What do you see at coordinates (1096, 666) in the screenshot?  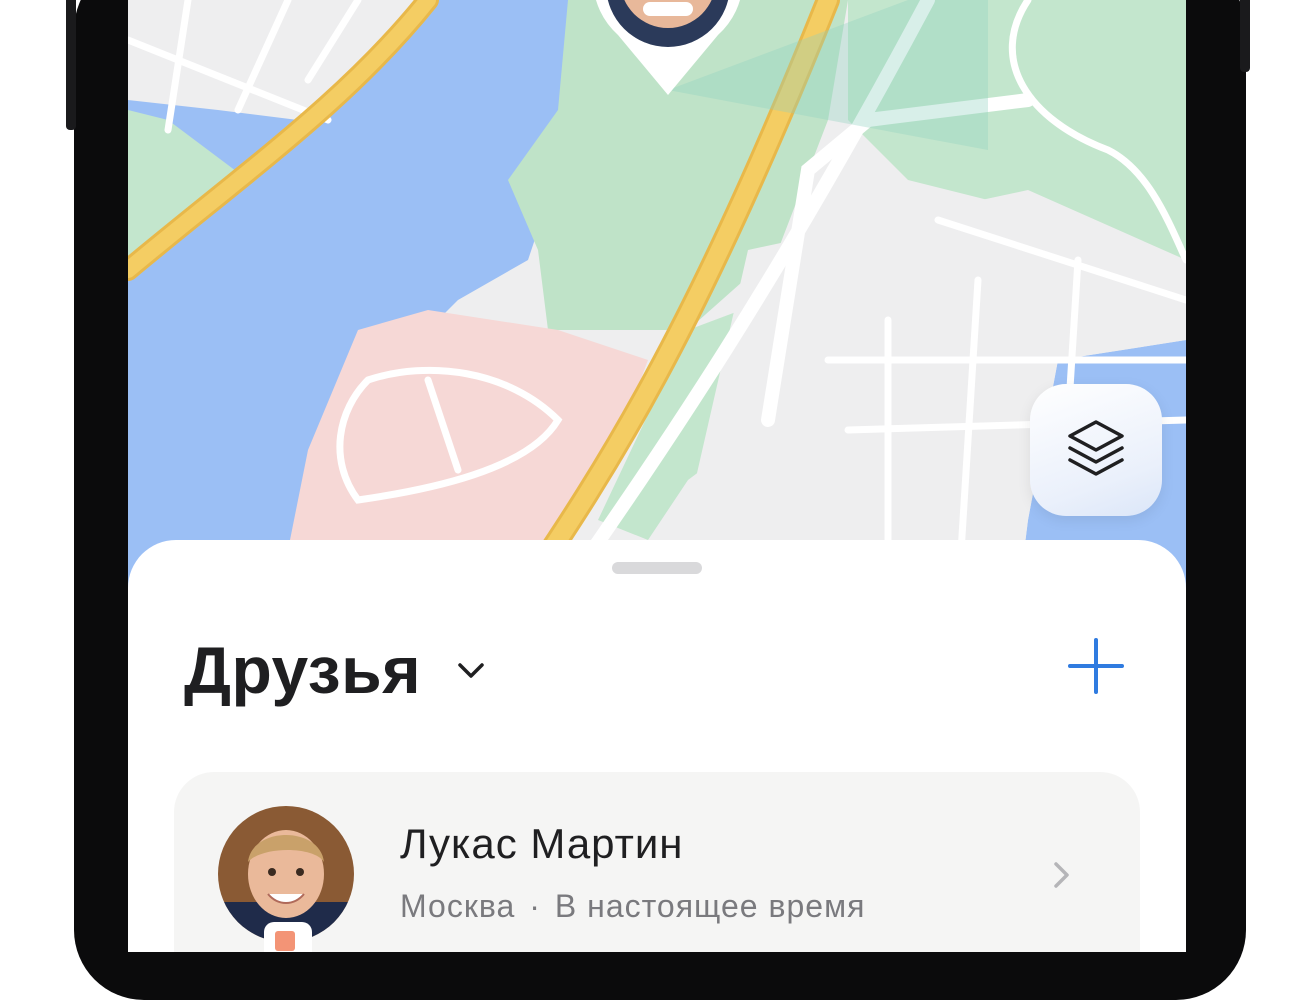 I see `add-friend-button` at bounding box center [1096, 666].